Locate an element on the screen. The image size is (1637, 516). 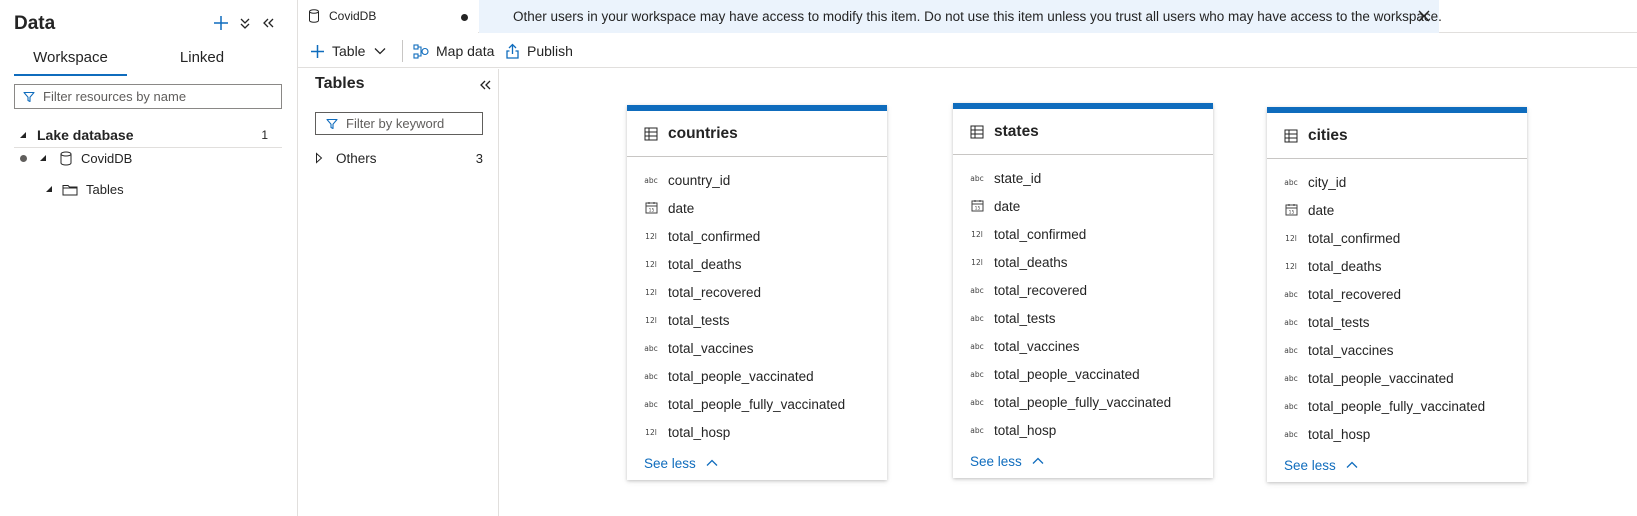
calendar-icon: 15 is located at coordinates (651, 207).